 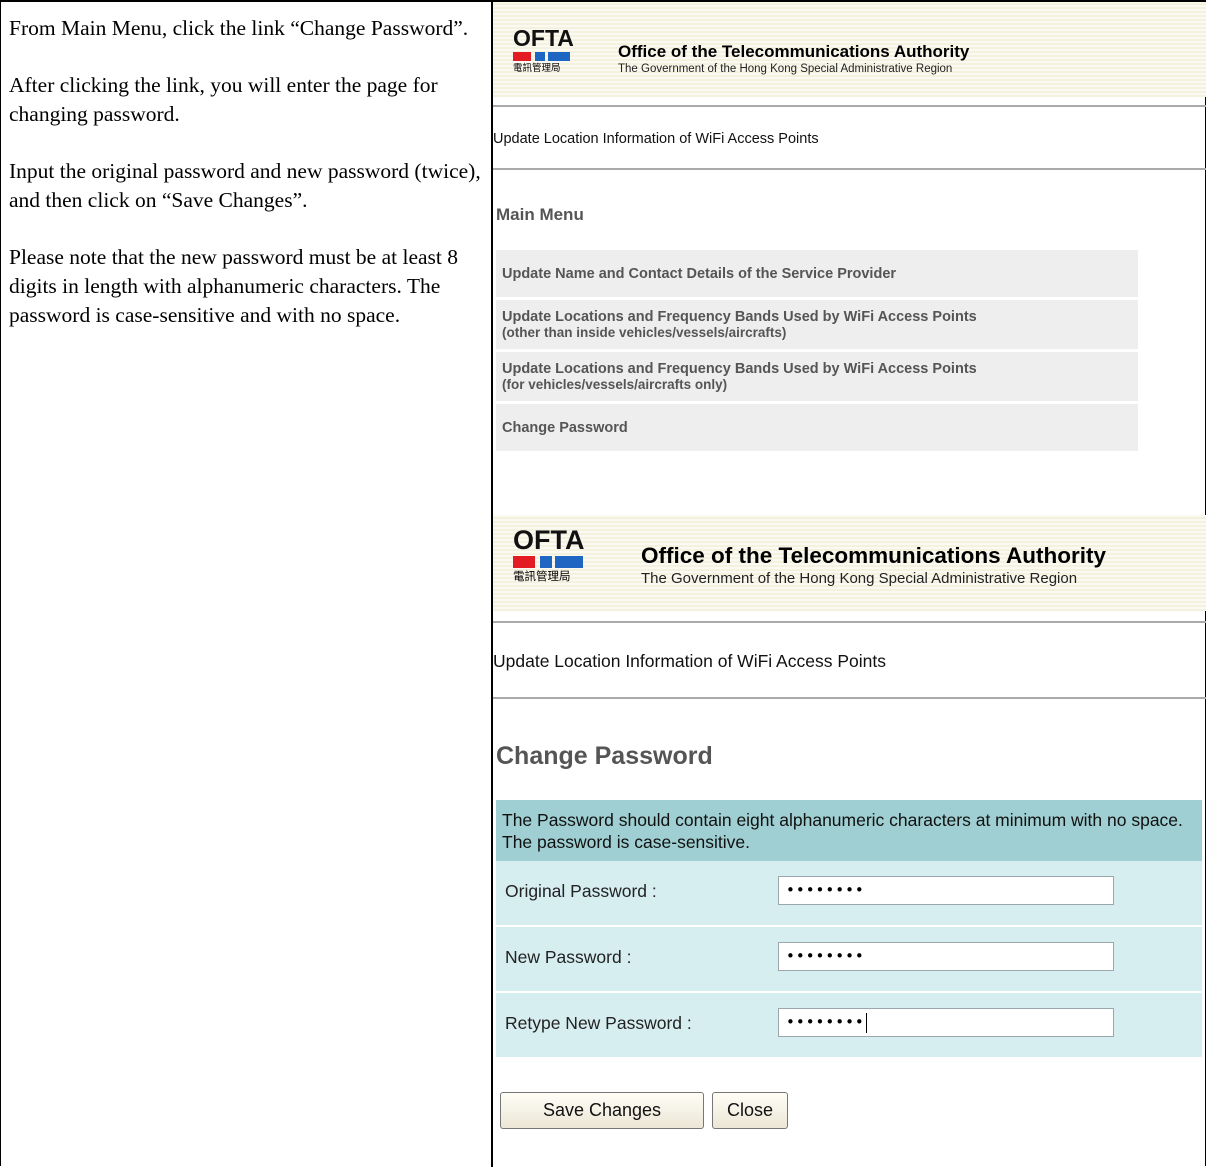 I want to click on original-password-label: Original Password :, so click(x=581, y=891).